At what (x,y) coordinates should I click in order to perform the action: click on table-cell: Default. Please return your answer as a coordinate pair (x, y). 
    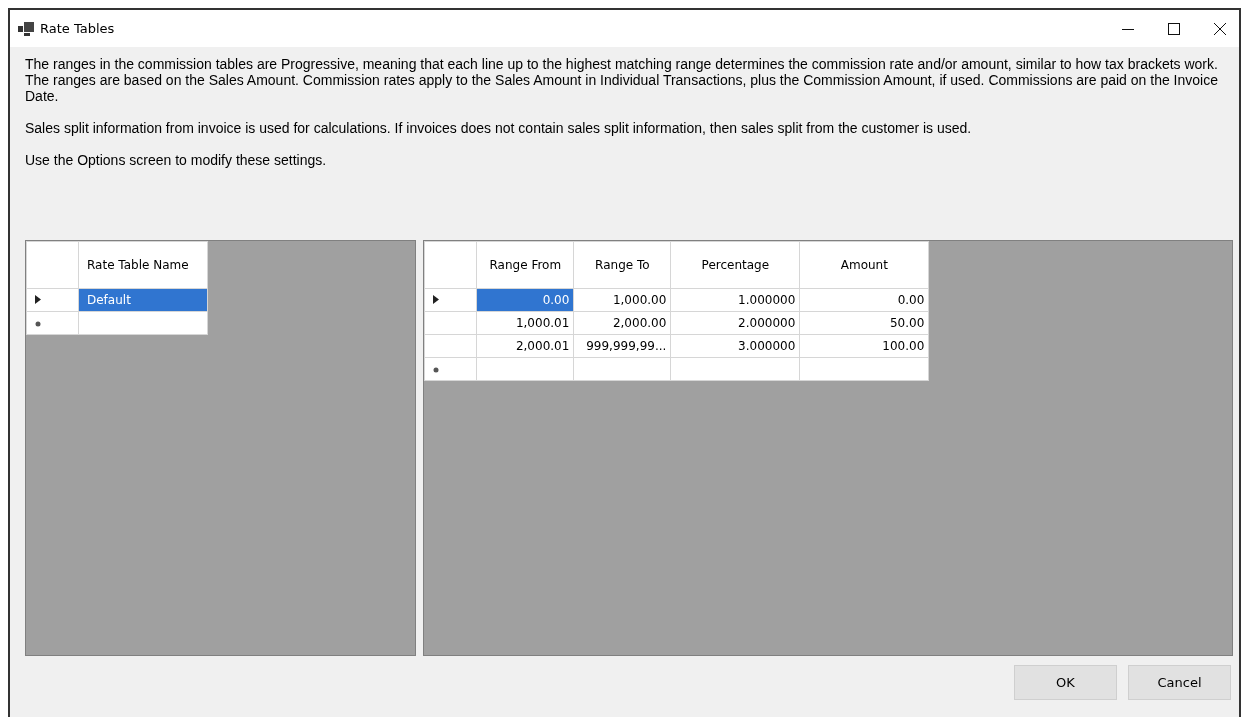
    Looking at the image, I should click on (143, 300).